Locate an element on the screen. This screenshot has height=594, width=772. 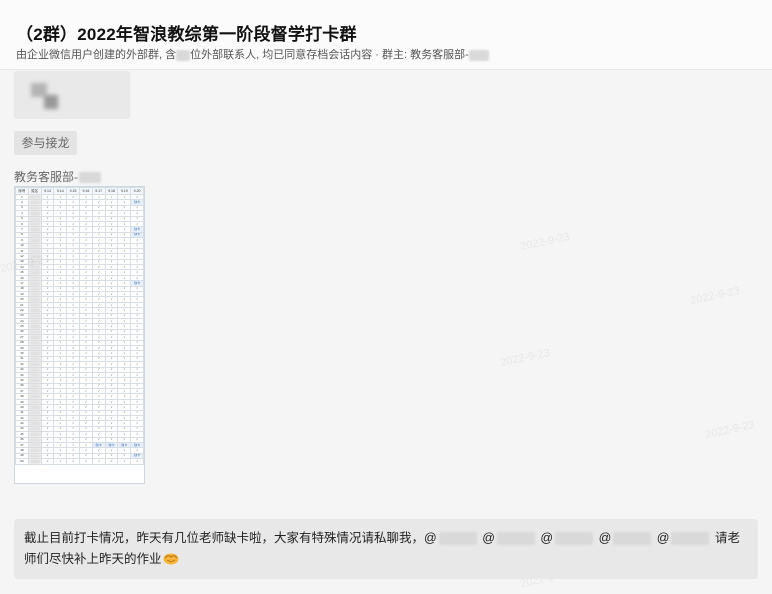
table-header-cell: 9.19 is located at coordinates (124, 191).